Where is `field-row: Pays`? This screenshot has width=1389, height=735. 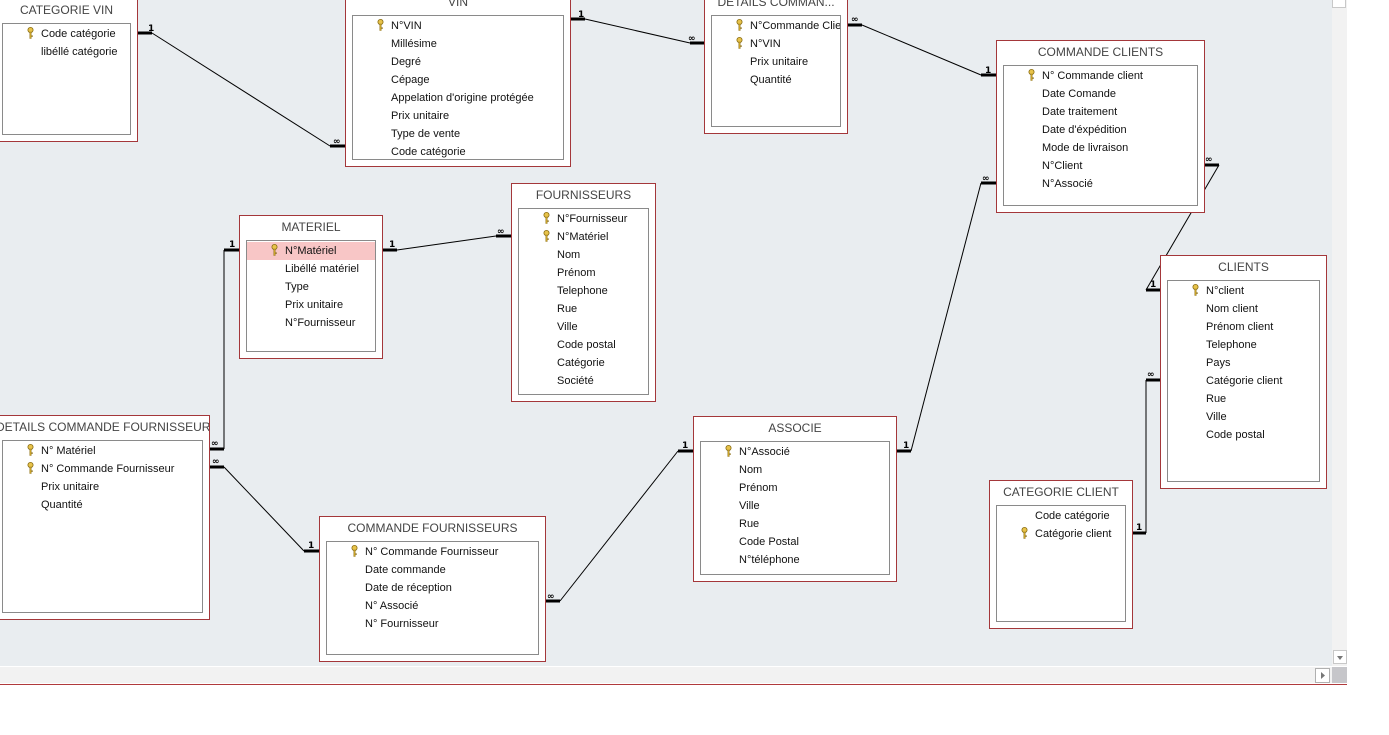
field-row: Pays is located at coordinates (1243, 363).